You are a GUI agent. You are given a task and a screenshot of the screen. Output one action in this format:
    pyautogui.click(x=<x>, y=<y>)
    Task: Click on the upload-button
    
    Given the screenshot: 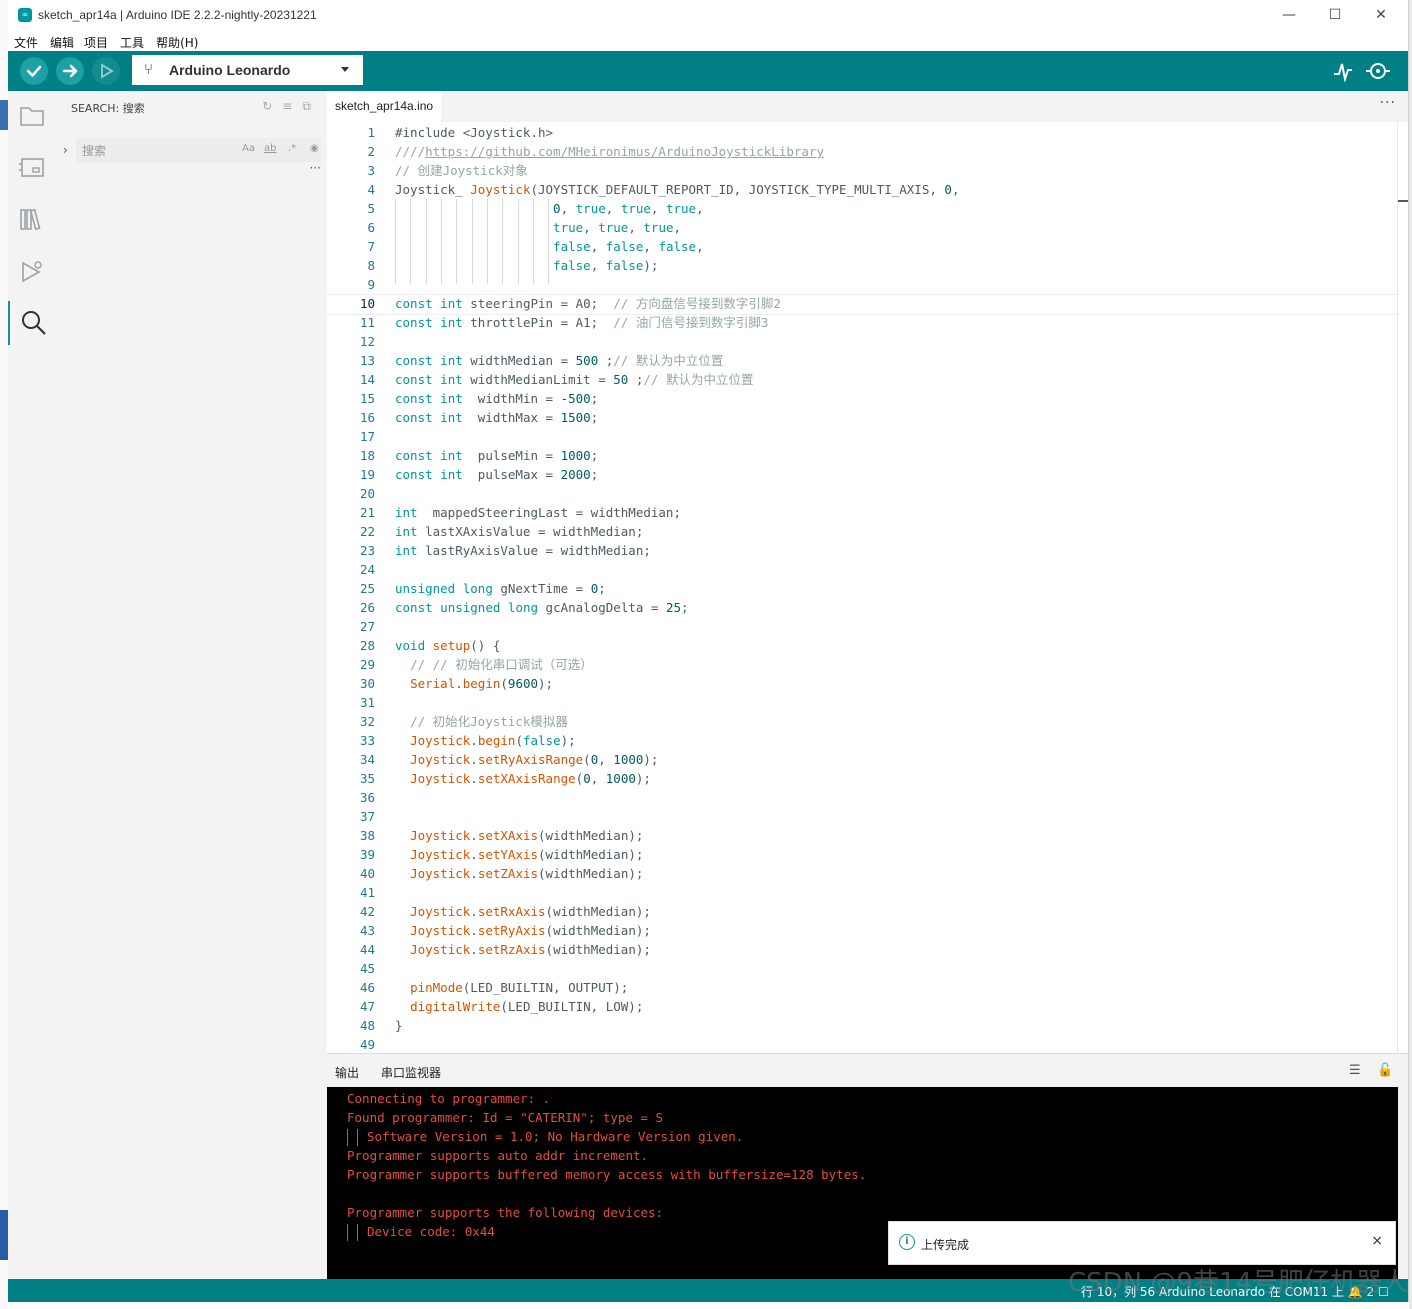 What is the action you would take?
    pyautogui.click(x=70, y=71)
    